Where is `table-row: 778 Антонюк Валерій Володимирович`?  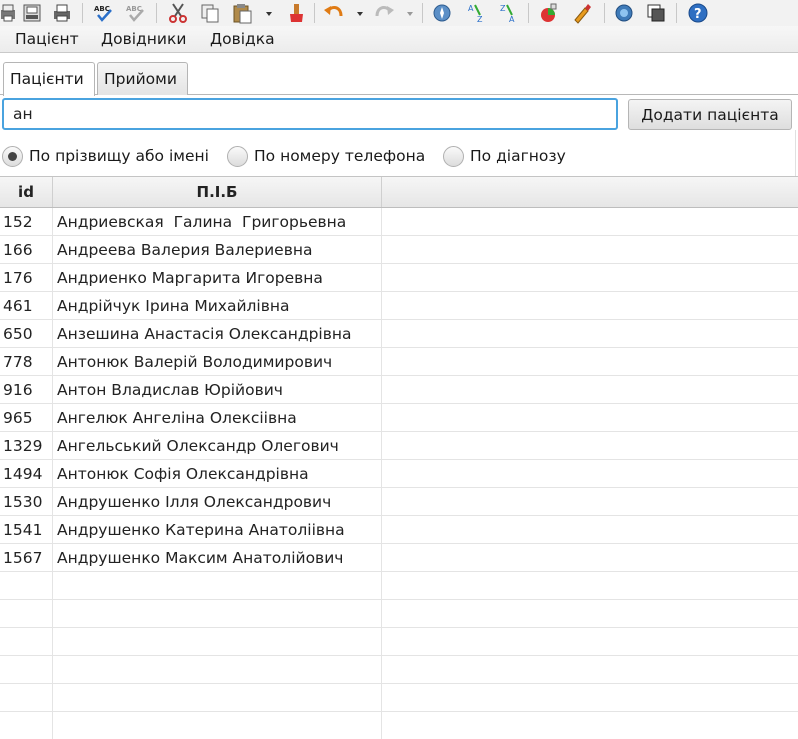 table-row: 778 Антонюк Валерій Володимирович is located at coordinates (399, 362).